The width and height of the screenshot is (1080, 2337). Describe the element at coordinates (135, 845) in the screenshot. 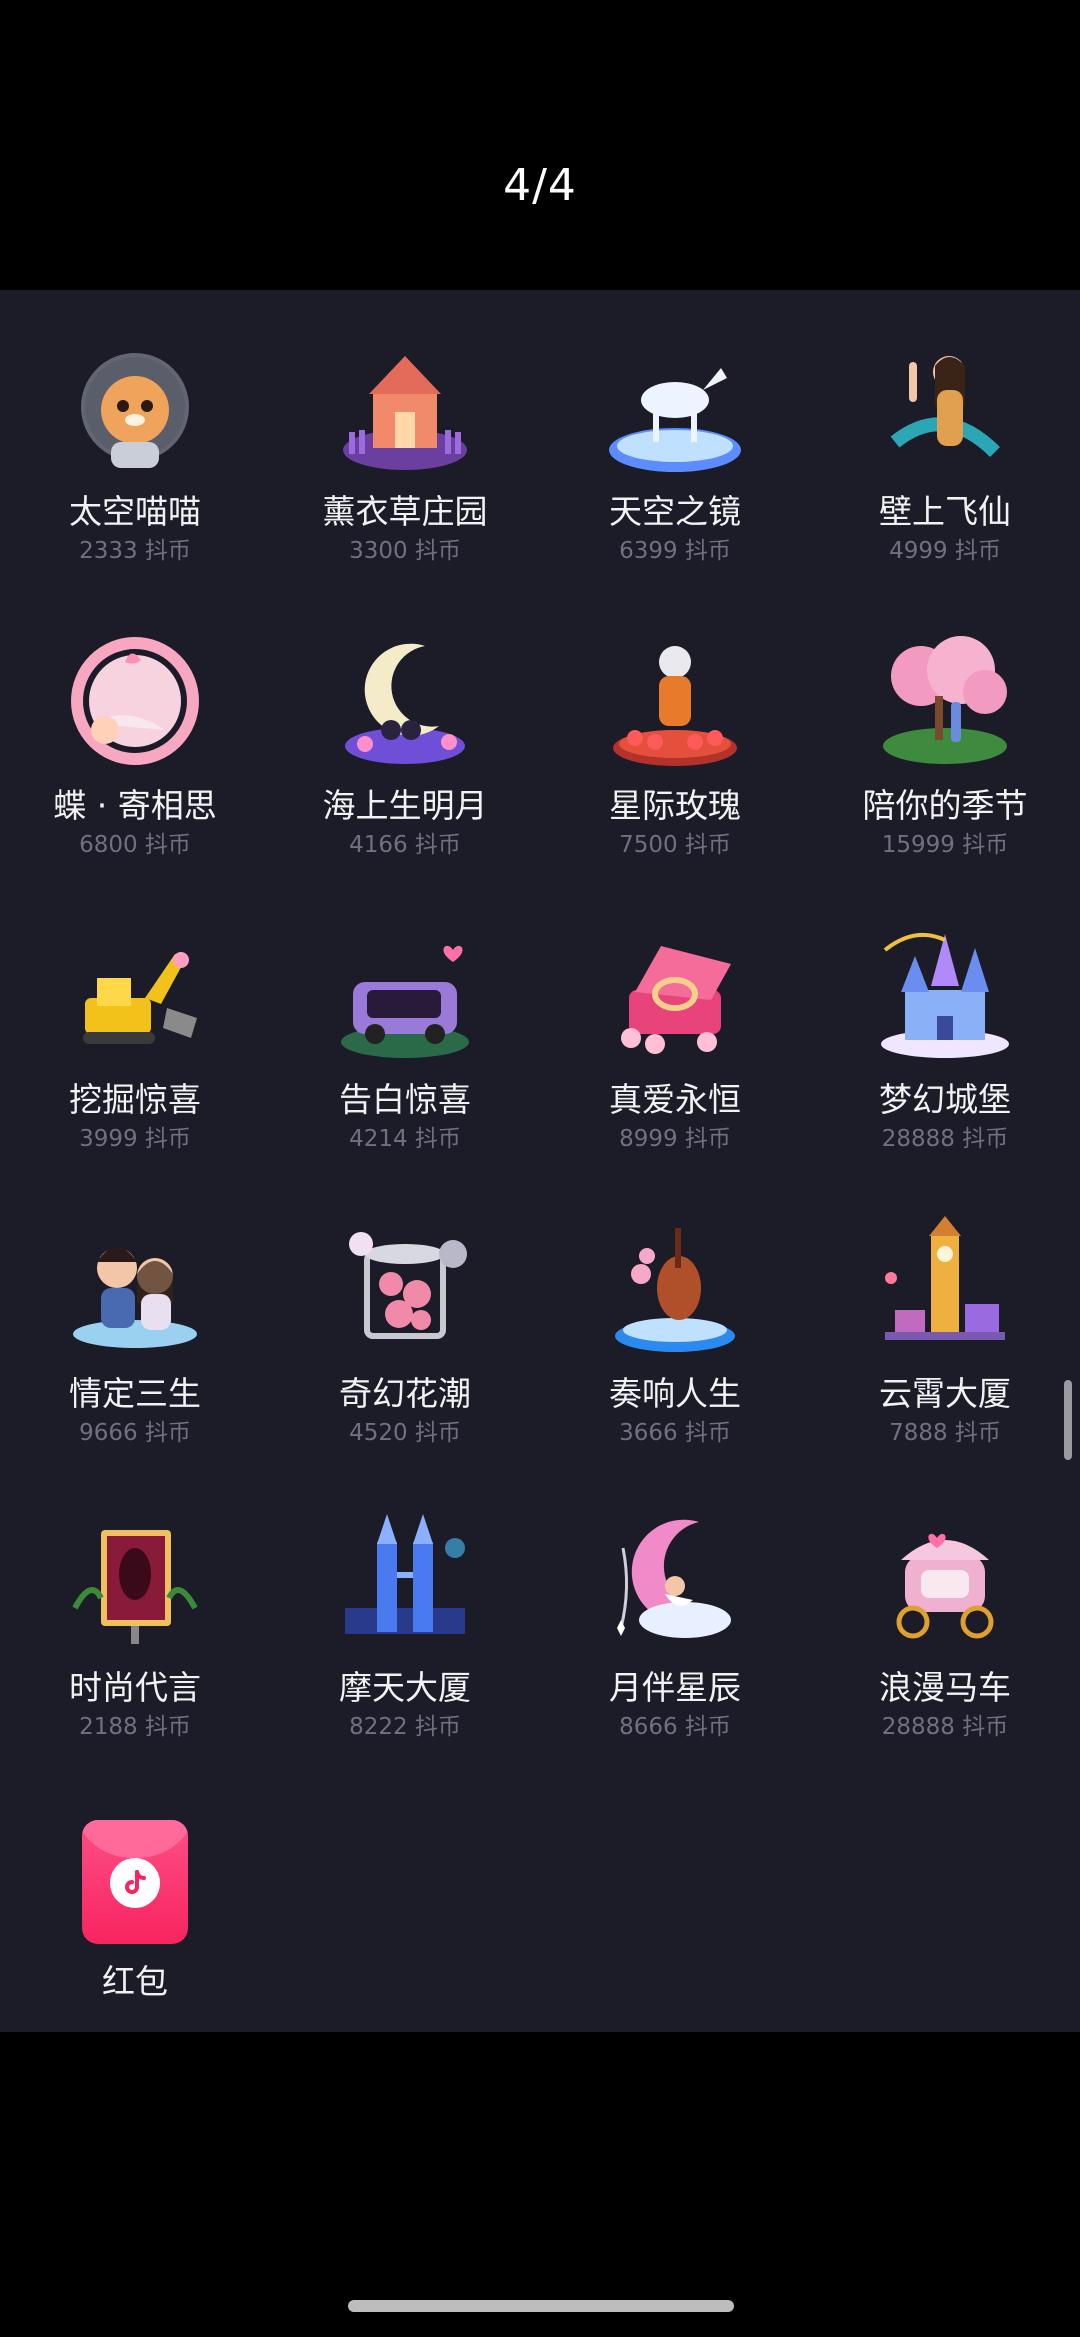

I see `gift-price: 6800 抖币` at that location.